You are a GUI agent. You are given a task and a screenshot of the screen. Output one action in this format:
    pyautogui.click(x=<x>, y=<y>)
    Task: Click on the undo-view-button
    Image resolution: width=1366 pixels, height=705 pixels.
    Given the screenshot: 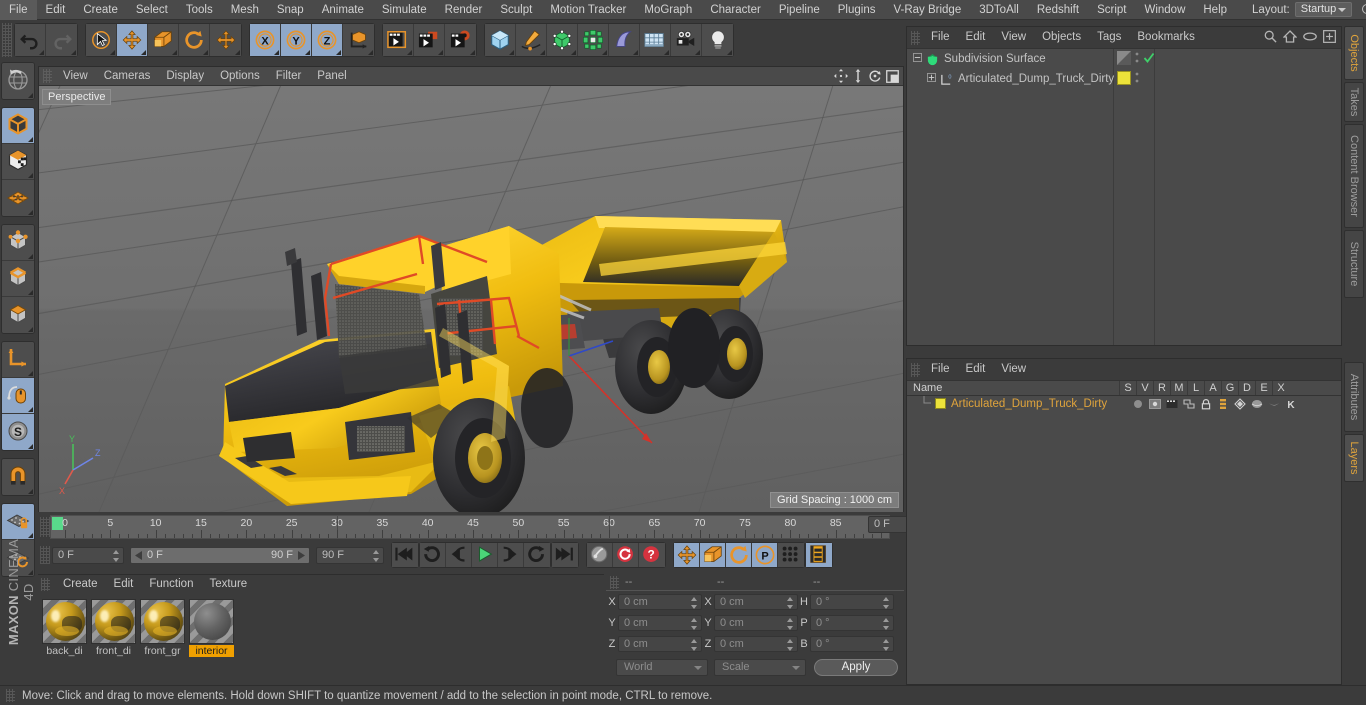 What is the action you would take?
    pyautogui.click(x=18, y=81)
    